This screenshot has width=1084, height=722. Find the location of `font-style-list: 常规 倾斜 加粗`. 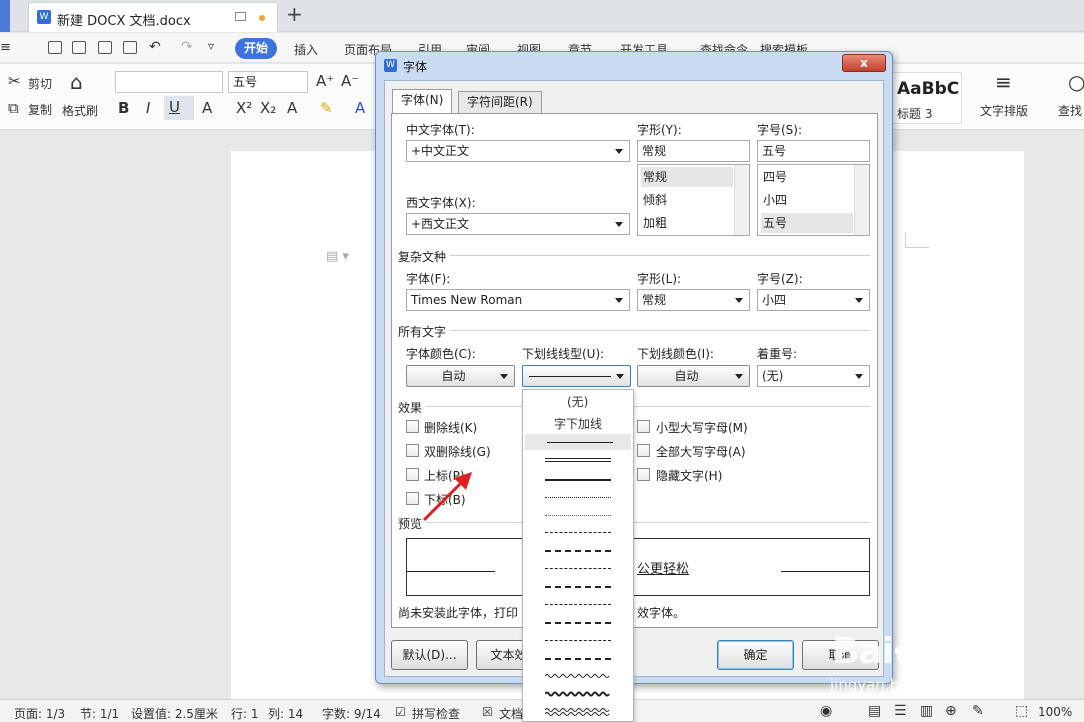

font-style-list: 常规 倾斜 加粗 is located at coordinates (693, 200).